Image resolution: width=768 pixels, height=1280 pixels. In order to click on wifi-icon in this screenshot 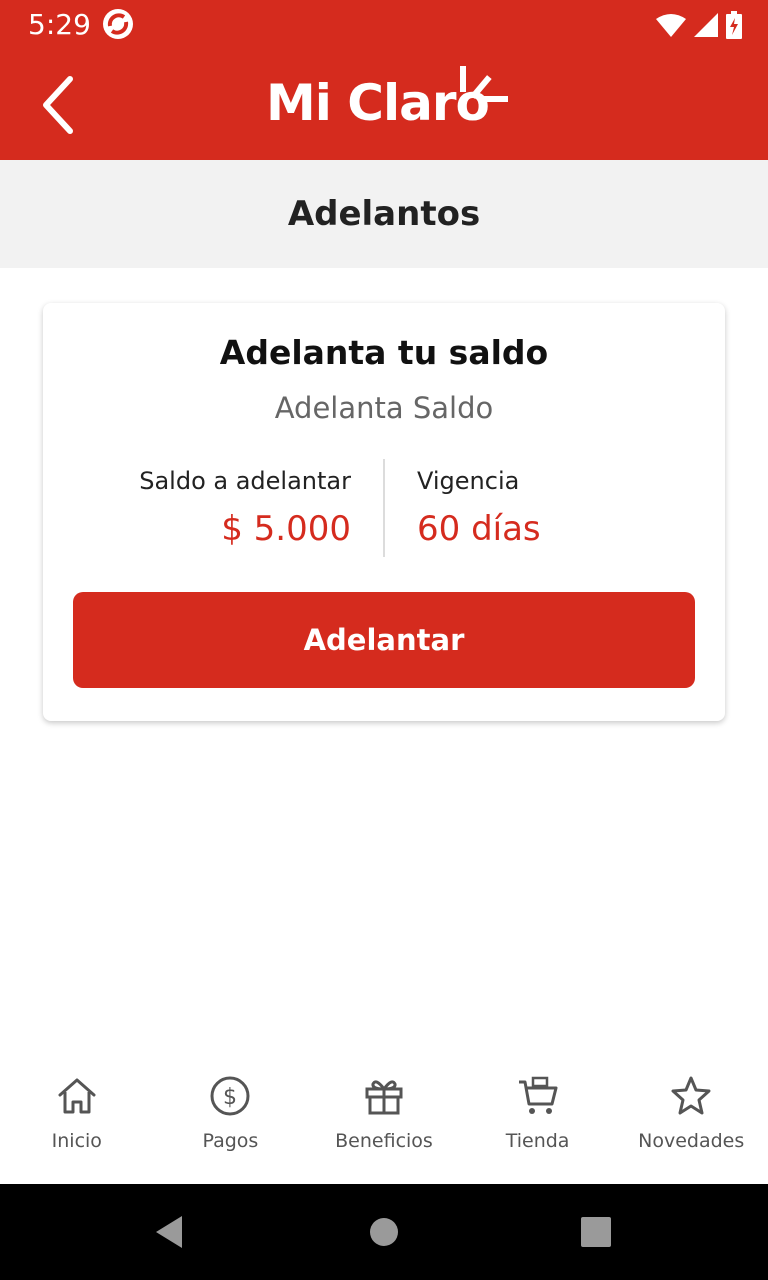, I will do `click(671, 25)`.